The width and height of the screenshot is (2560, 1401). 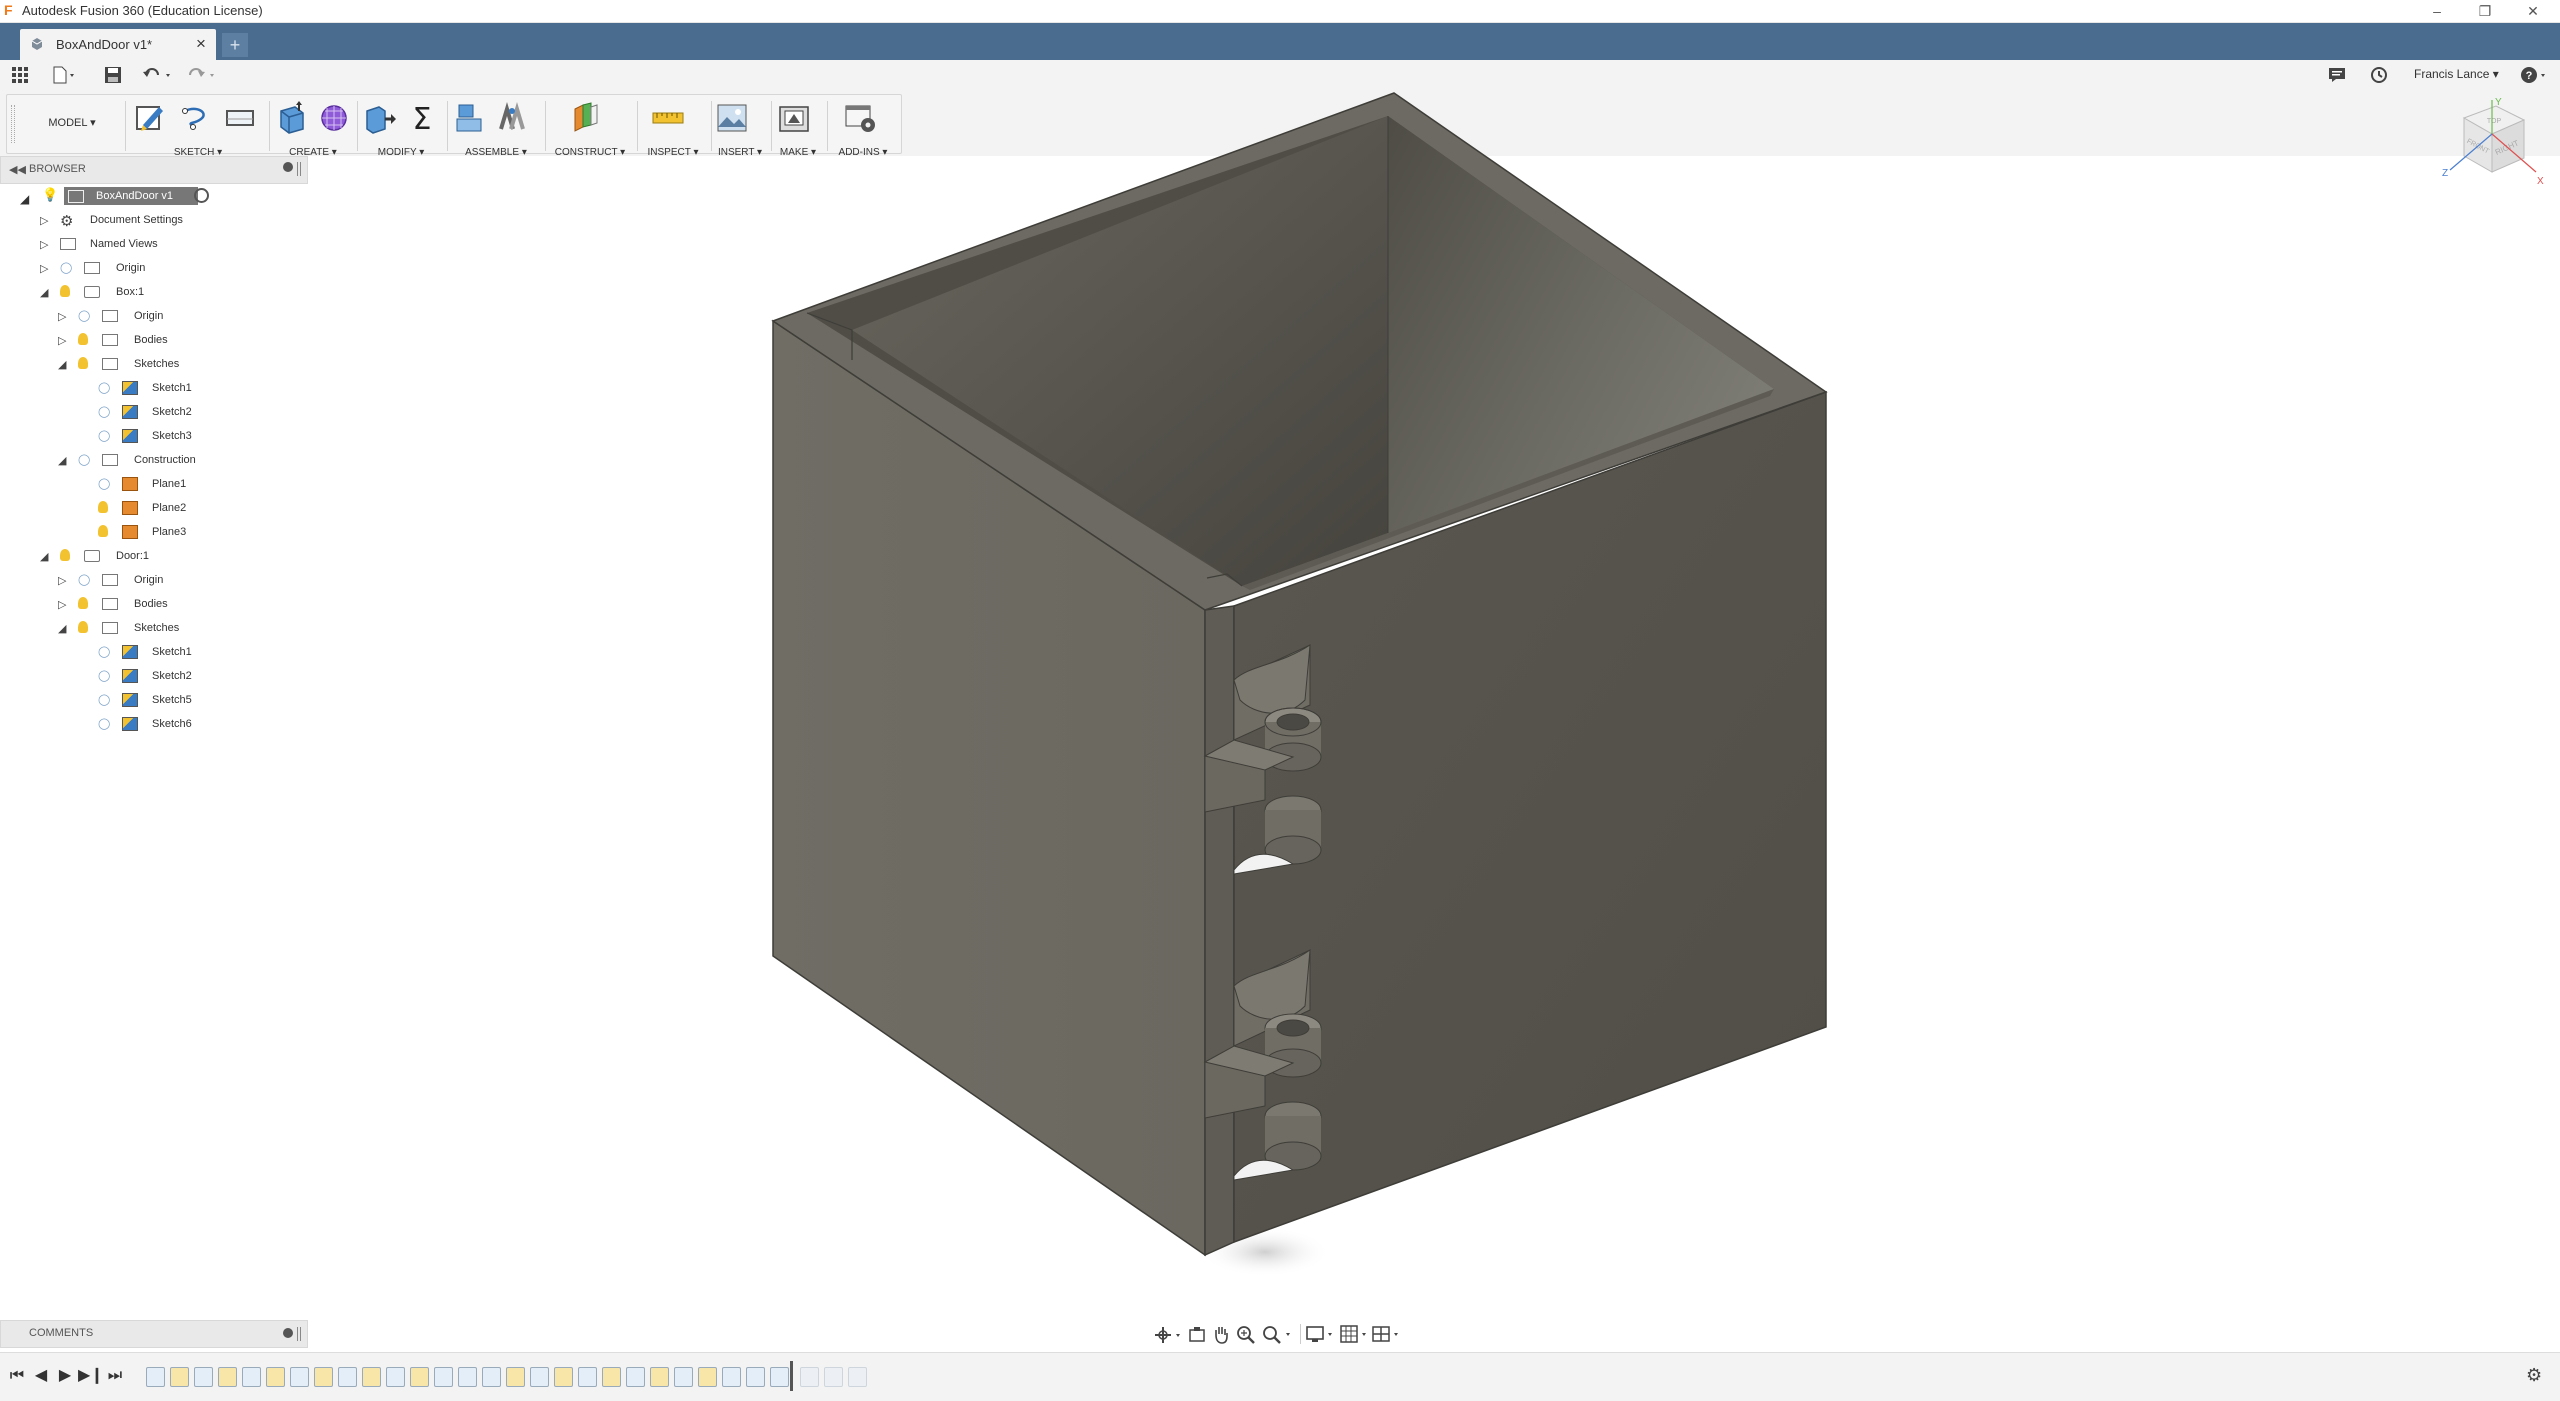 I want to click on restore-icon: ❐, so click(x=2485, y=11).